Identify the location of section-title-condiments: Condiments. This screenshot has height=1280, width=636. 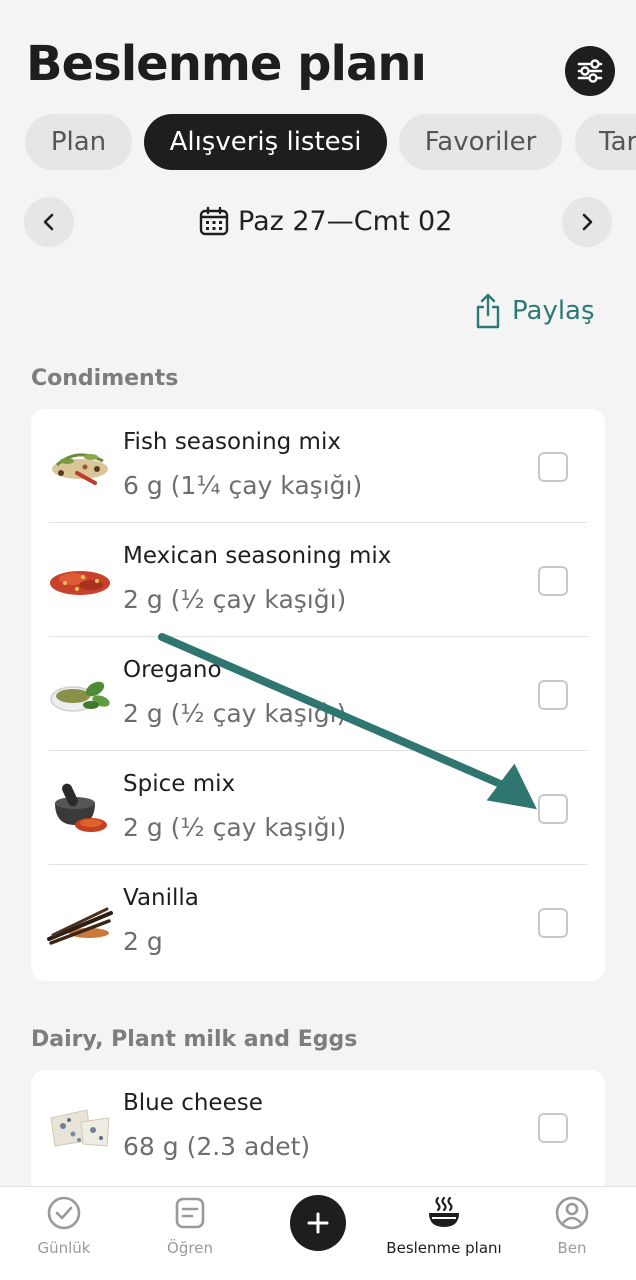
(105, 378).